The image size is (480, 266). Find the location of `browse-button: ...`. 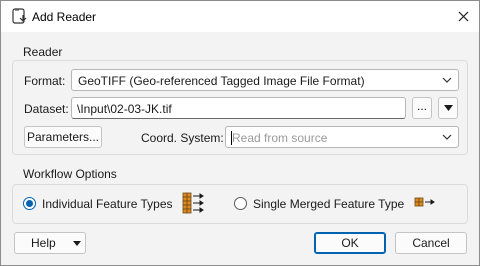

browse-button: ... is located at coordinates (422, 108).